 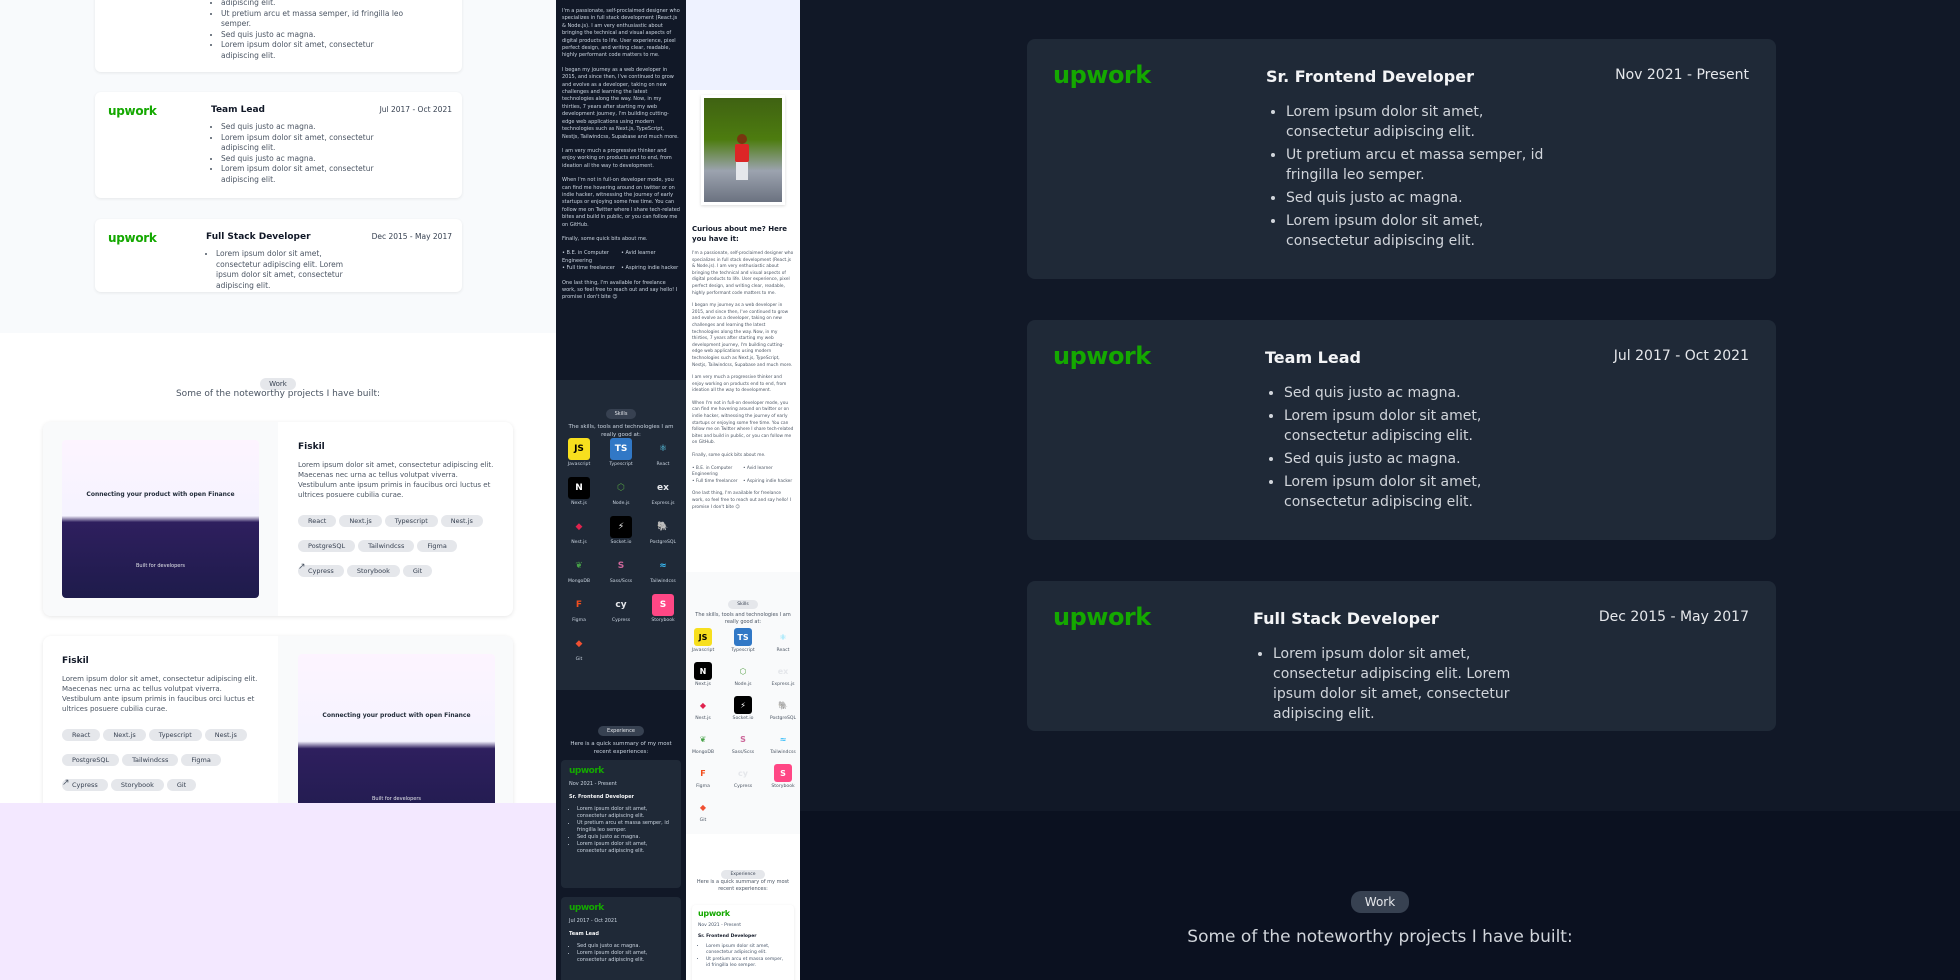 What do you see at coordinates (783, 705) in the screenshot?
I see `skill-icon: 🐘` at bounding box center [783, 705].